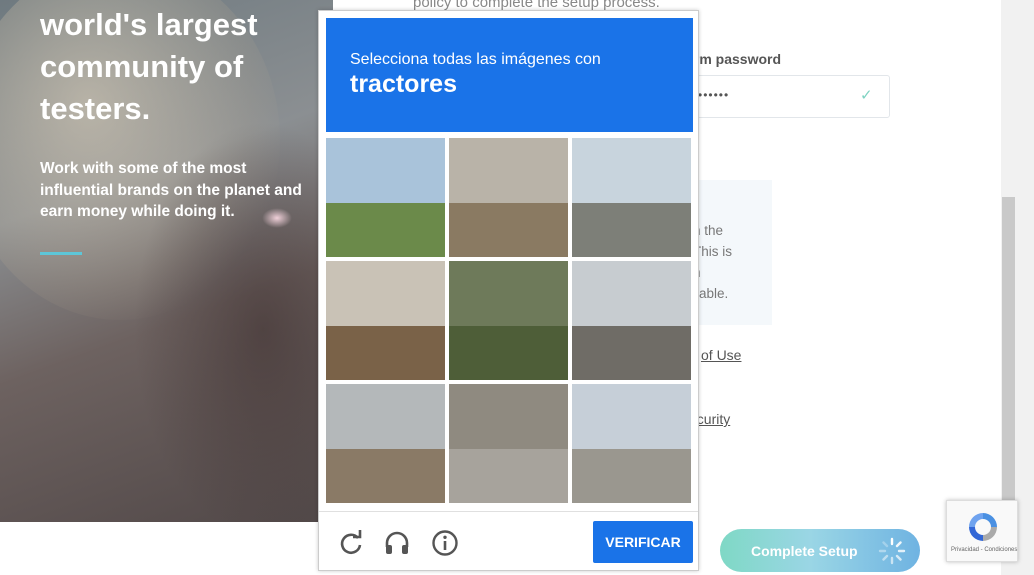 This screenshot has height=575, width=1034. Describe the element at coordinates (397, 543) in the screenshot. I see `audio-challenge-icon` at that location.